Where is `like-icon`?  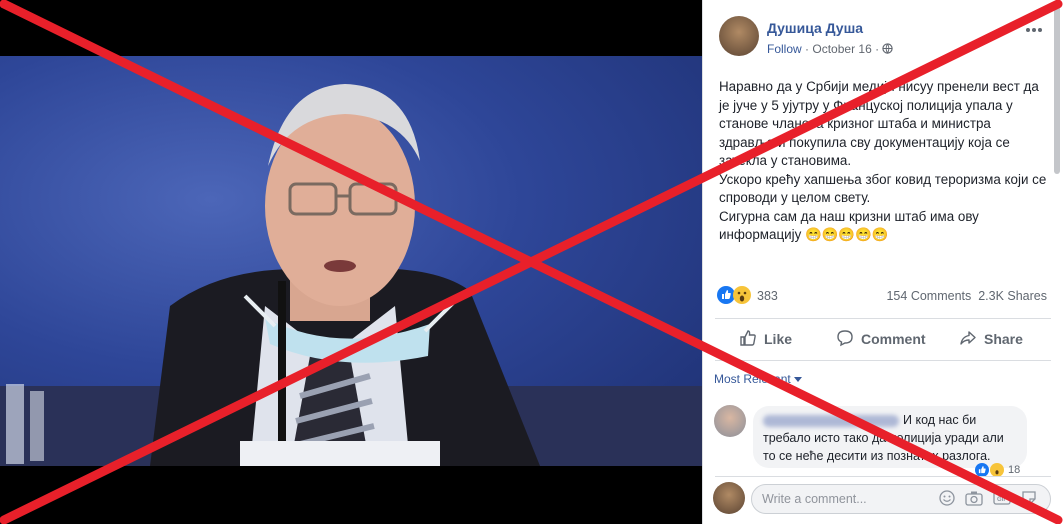 like-icon is located at coordinates (748, 339).